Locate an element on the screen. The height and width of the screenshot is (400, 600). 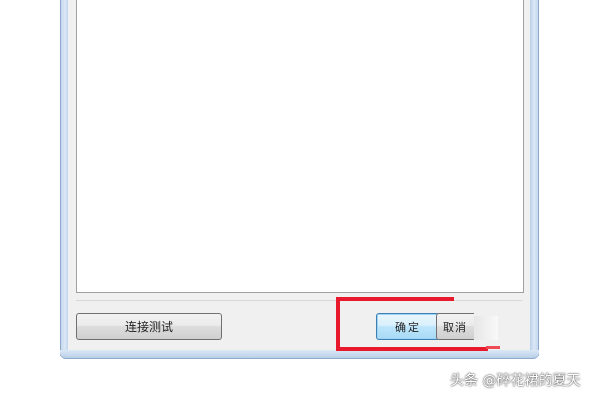
highlight-box-top is located at coordinates (395, 299).